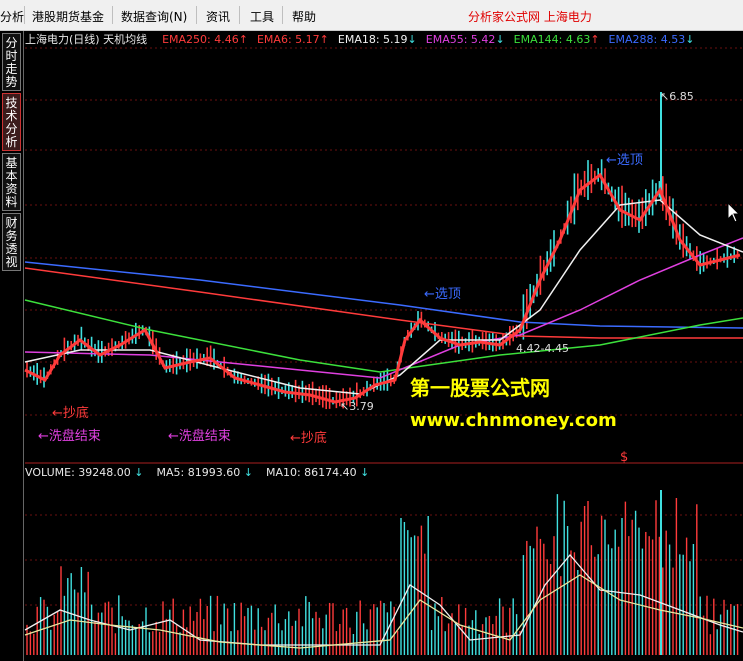 This screenshot has width=743, height=661. Describe the element at coordinates (358, 39) in the screenshot. I see `ema-label: EMA18:` at that location.